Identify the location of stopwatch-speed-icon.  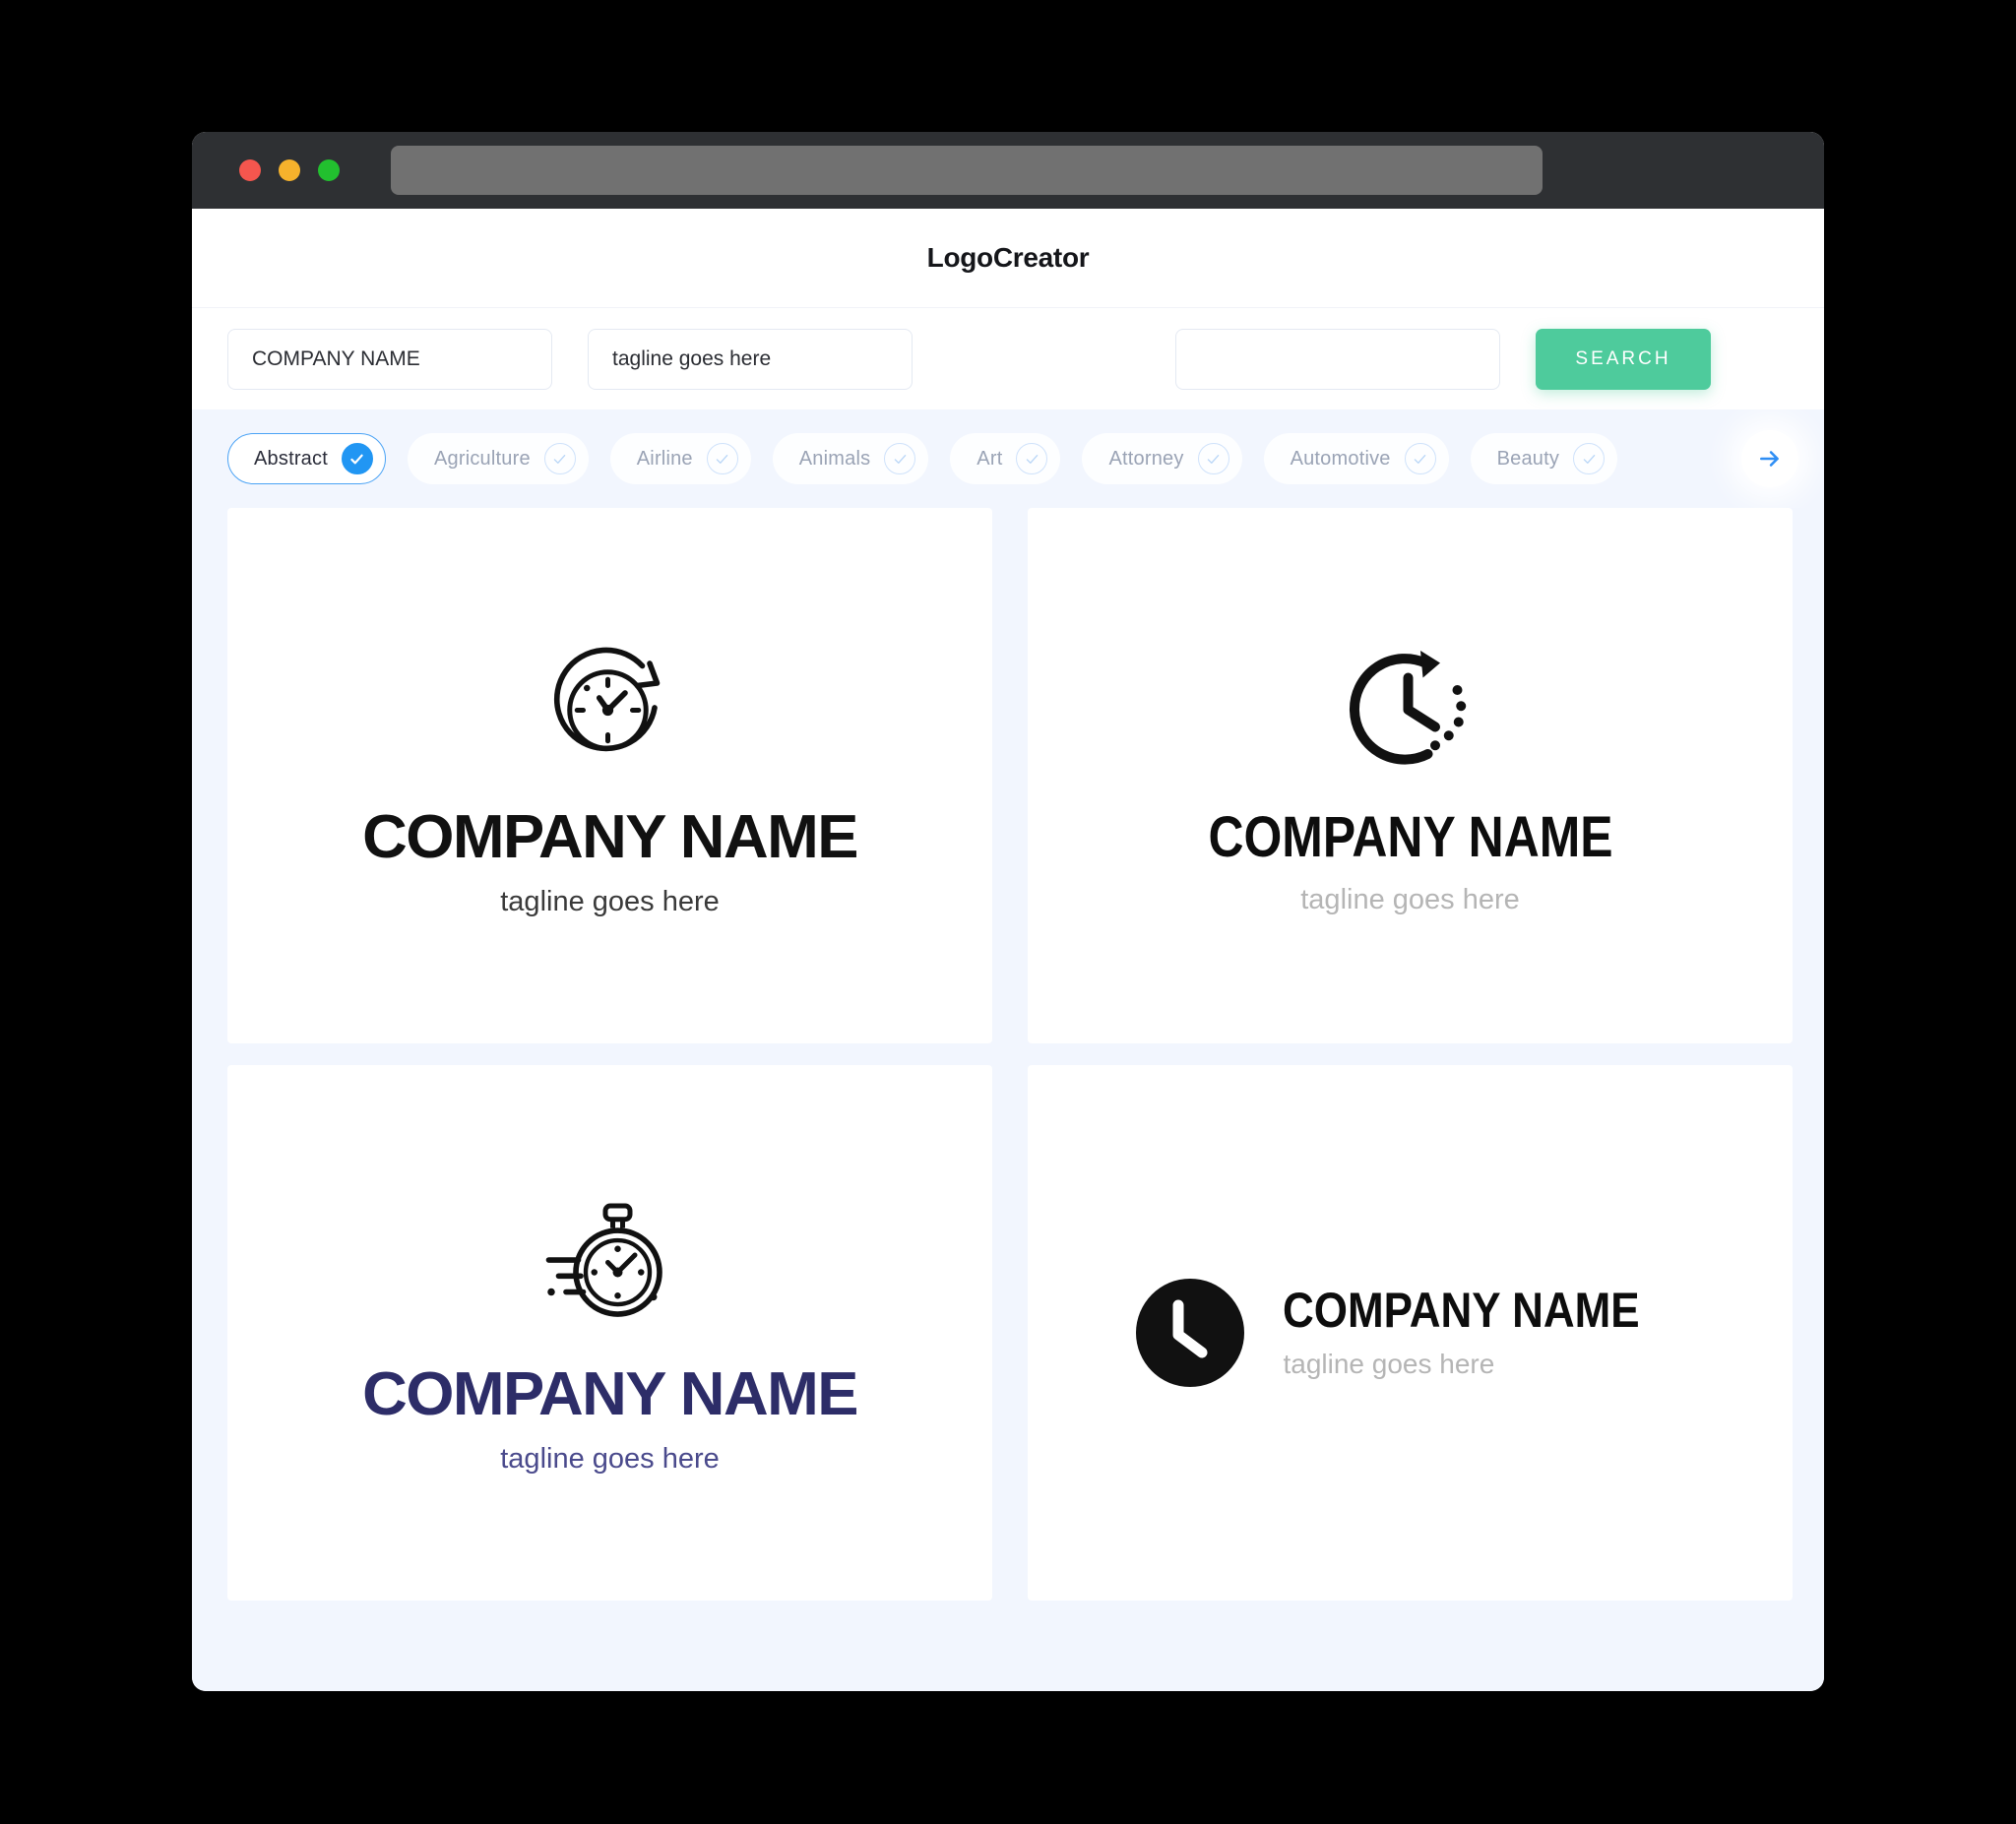
(603, 1260).